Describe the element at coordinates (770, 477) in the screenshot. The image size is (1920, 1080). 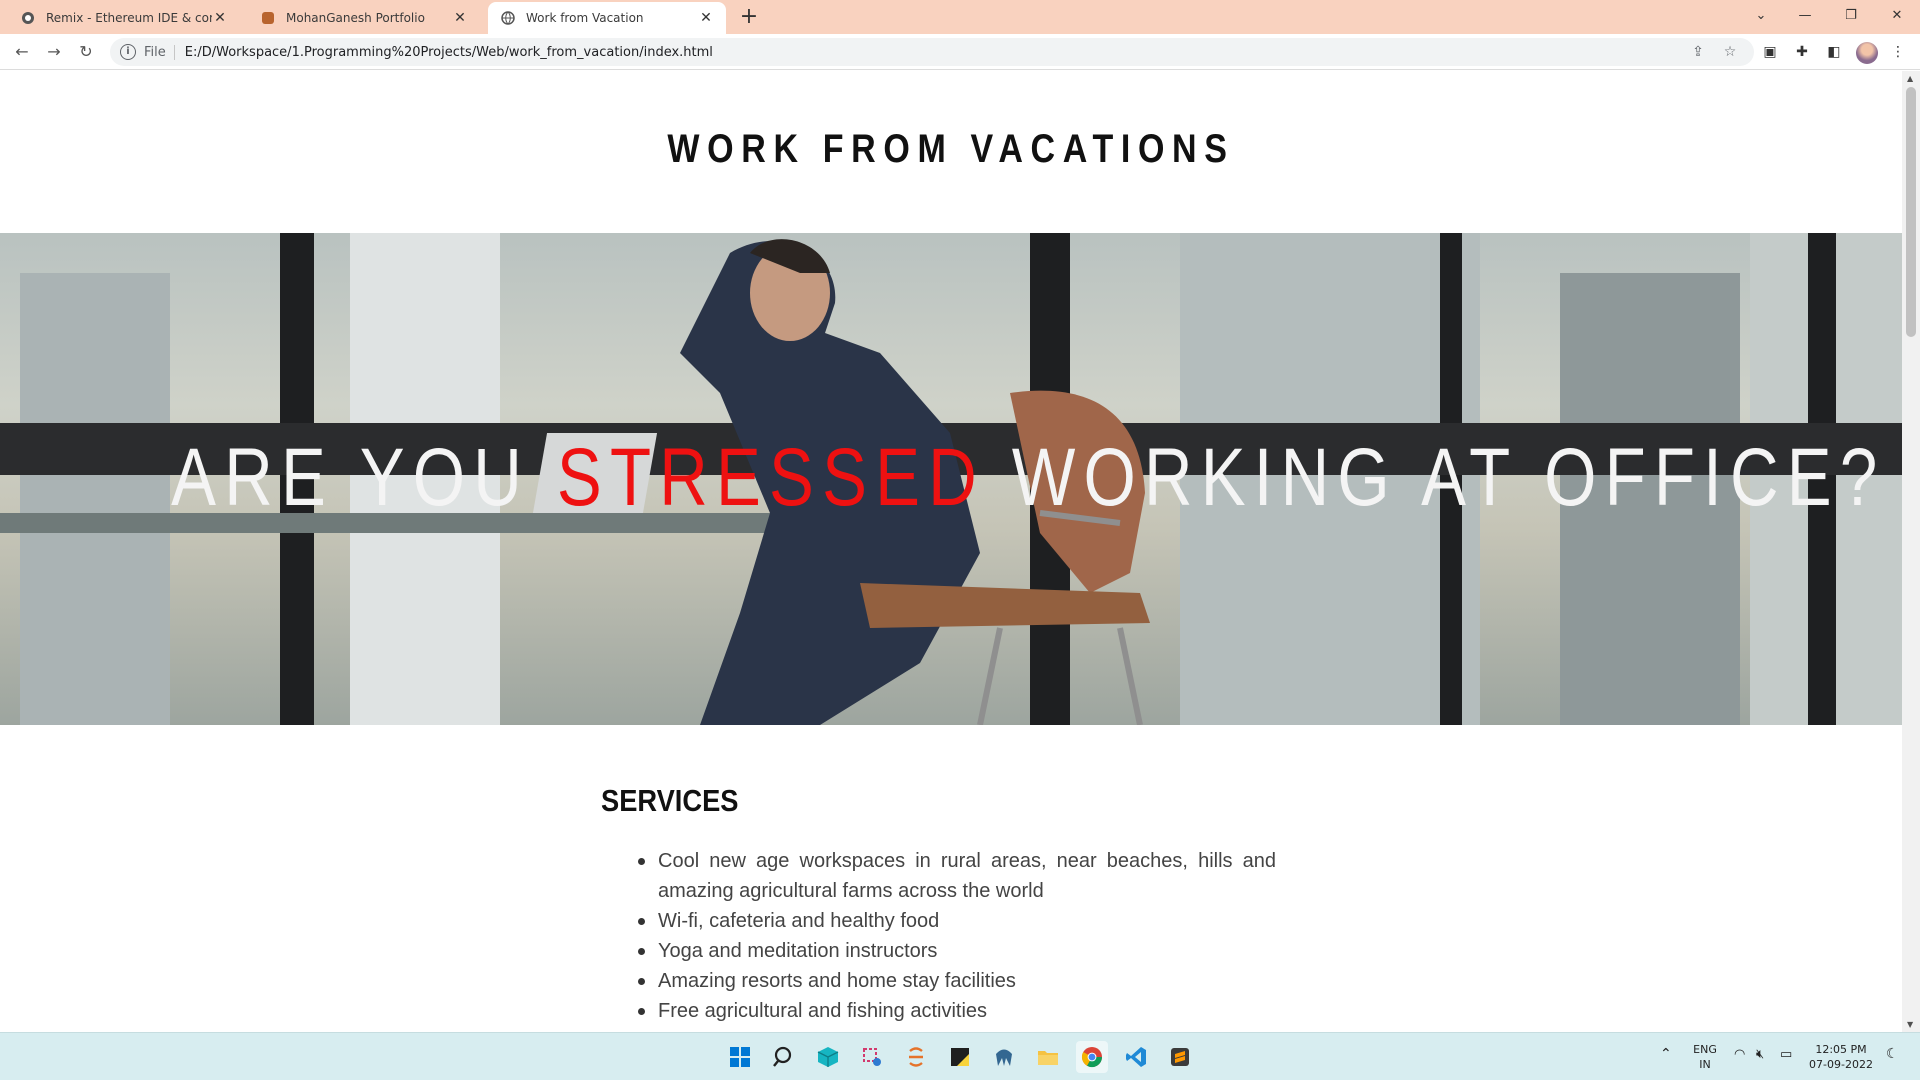
I see `hero-text-highlight: STRESSED` at that location.